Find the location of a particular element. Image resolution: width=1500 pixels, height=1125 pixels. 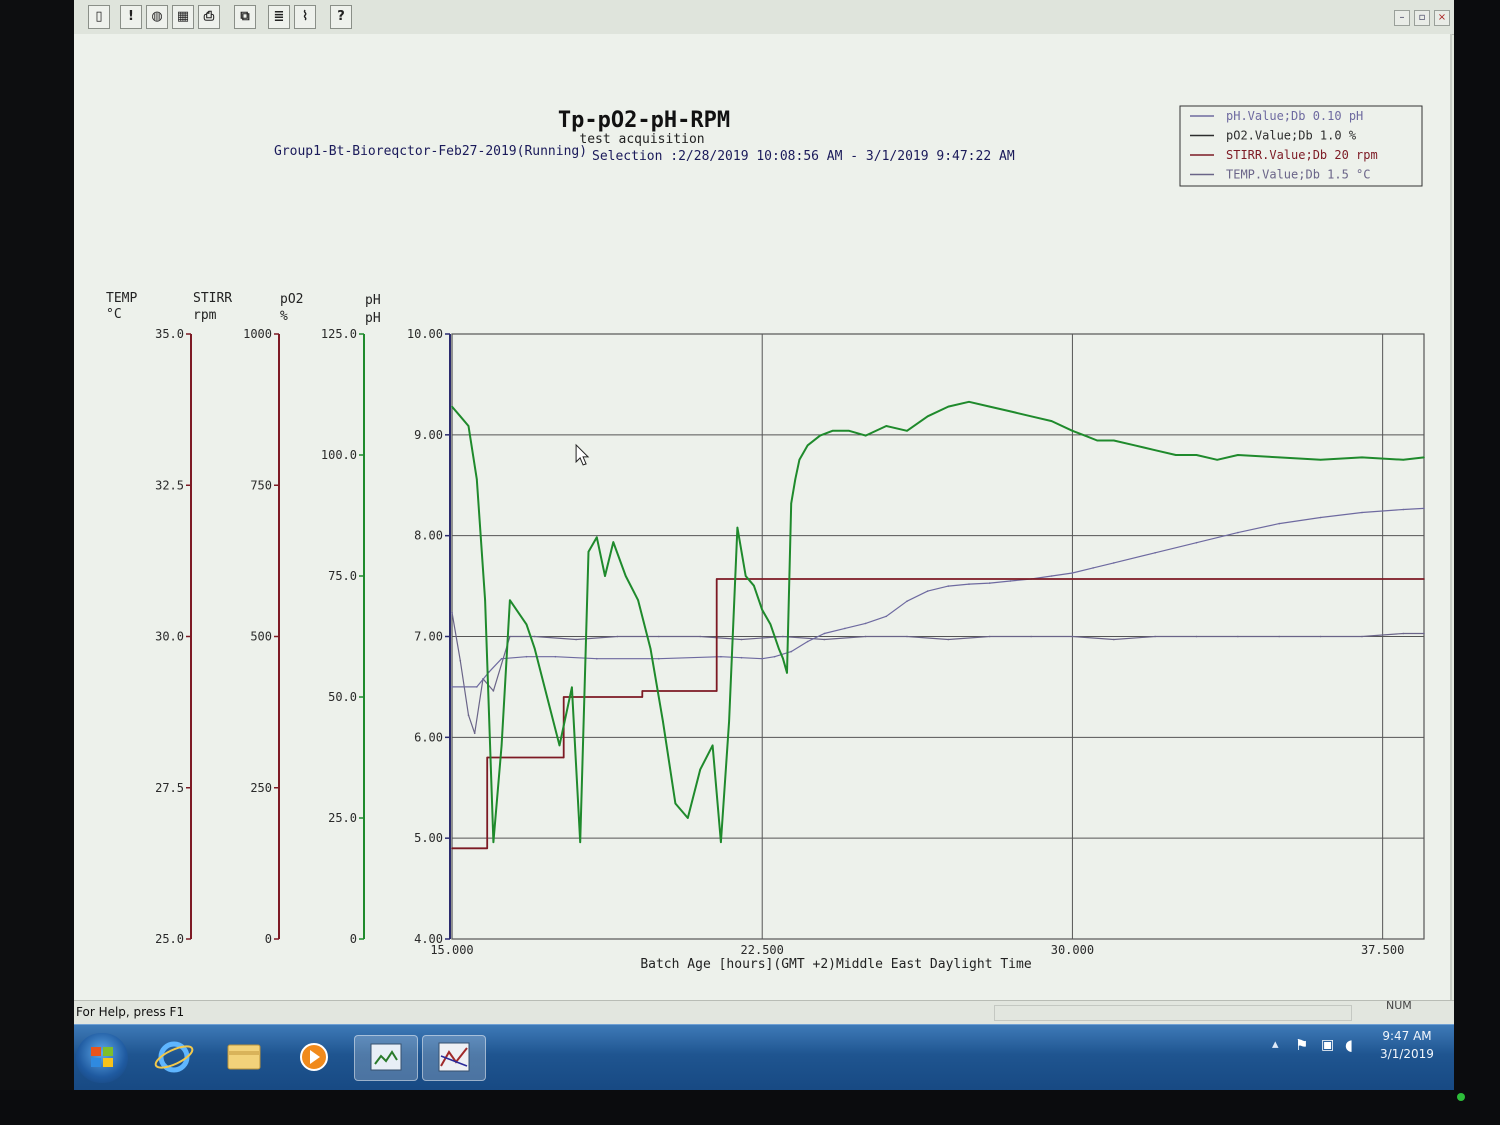

show-hidden-icons: ▴ is located at coordinates (1275, 1044).